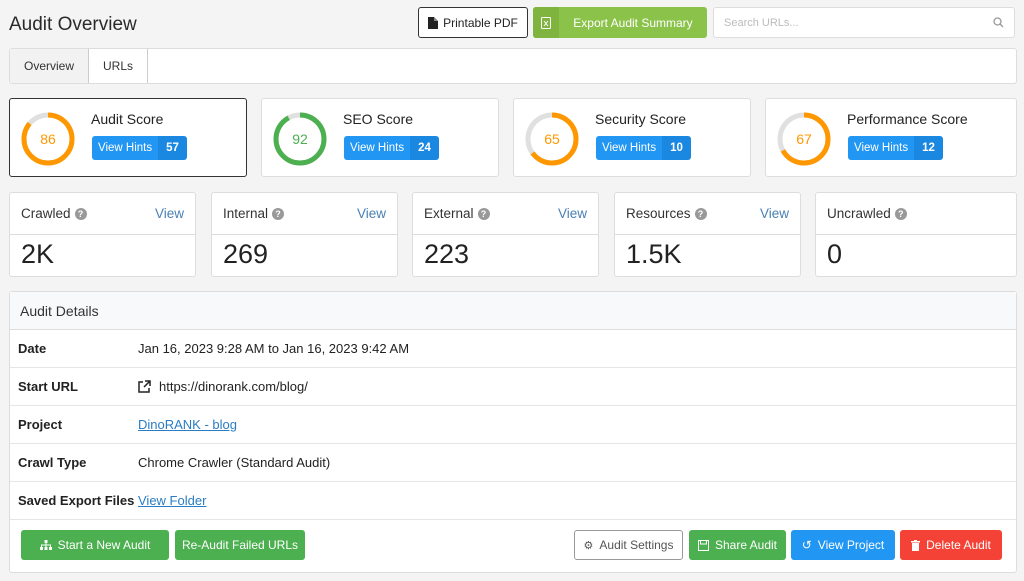 This screenshot has width=1024, height=581. Describe the element at coordinates (513, 501) in the screenshot. I see `detail-row-saved-exports: Saved Export Files View Folder` at that location.